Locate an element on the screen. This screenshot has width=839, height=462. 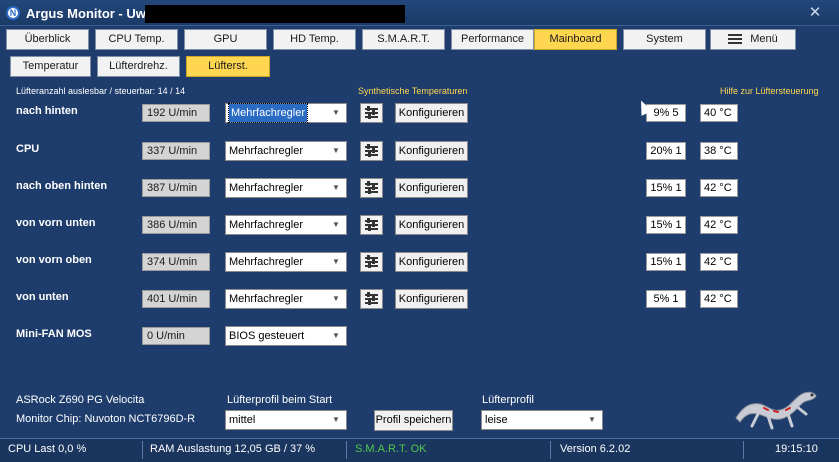
start-profile-label: Lüfterprofil beim Start is located at coordinates (280, 400).